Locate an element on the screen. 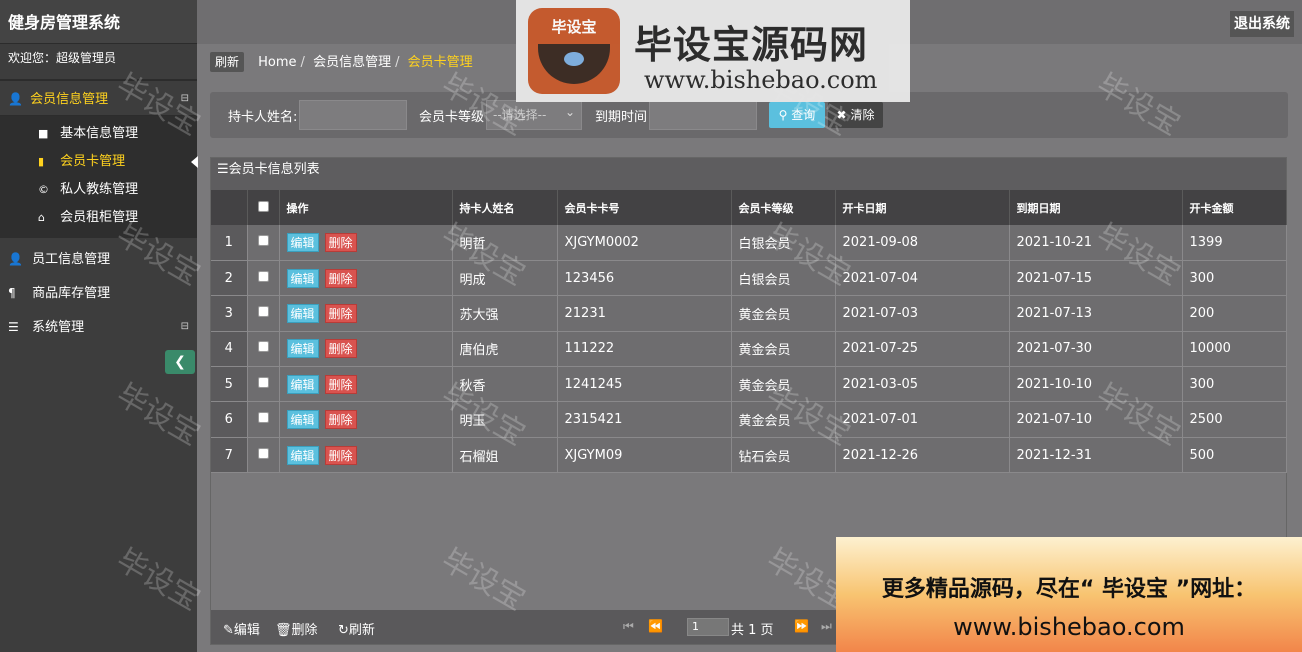 The image size is (1302, 652). sidebar-group-member-info: 👤 会员信息管理 ⊟ is located at coordinates (98, 98).